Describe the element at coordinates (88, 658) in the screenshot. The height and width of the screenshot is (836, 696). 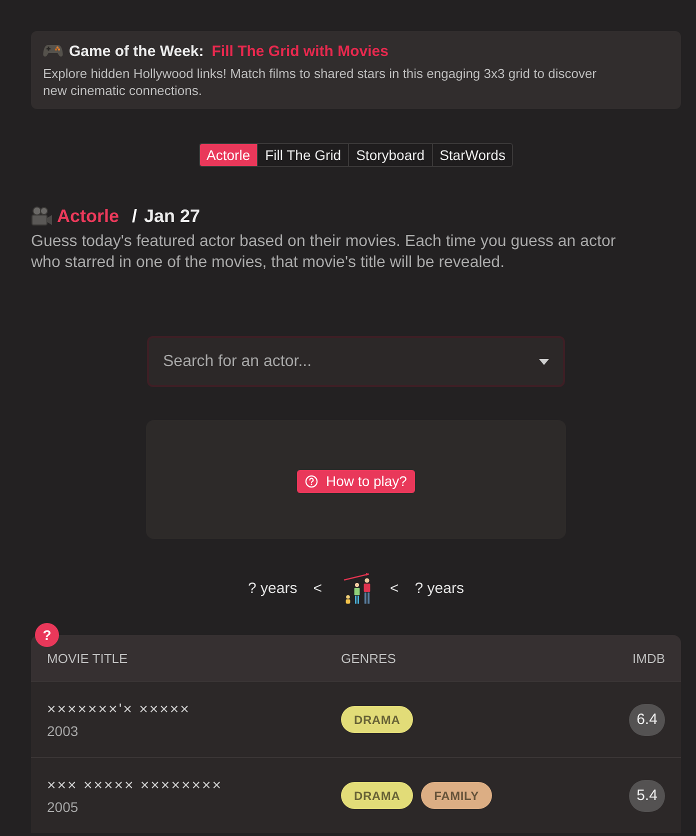
I see `column-header: MOVIE TITLE` at that location.